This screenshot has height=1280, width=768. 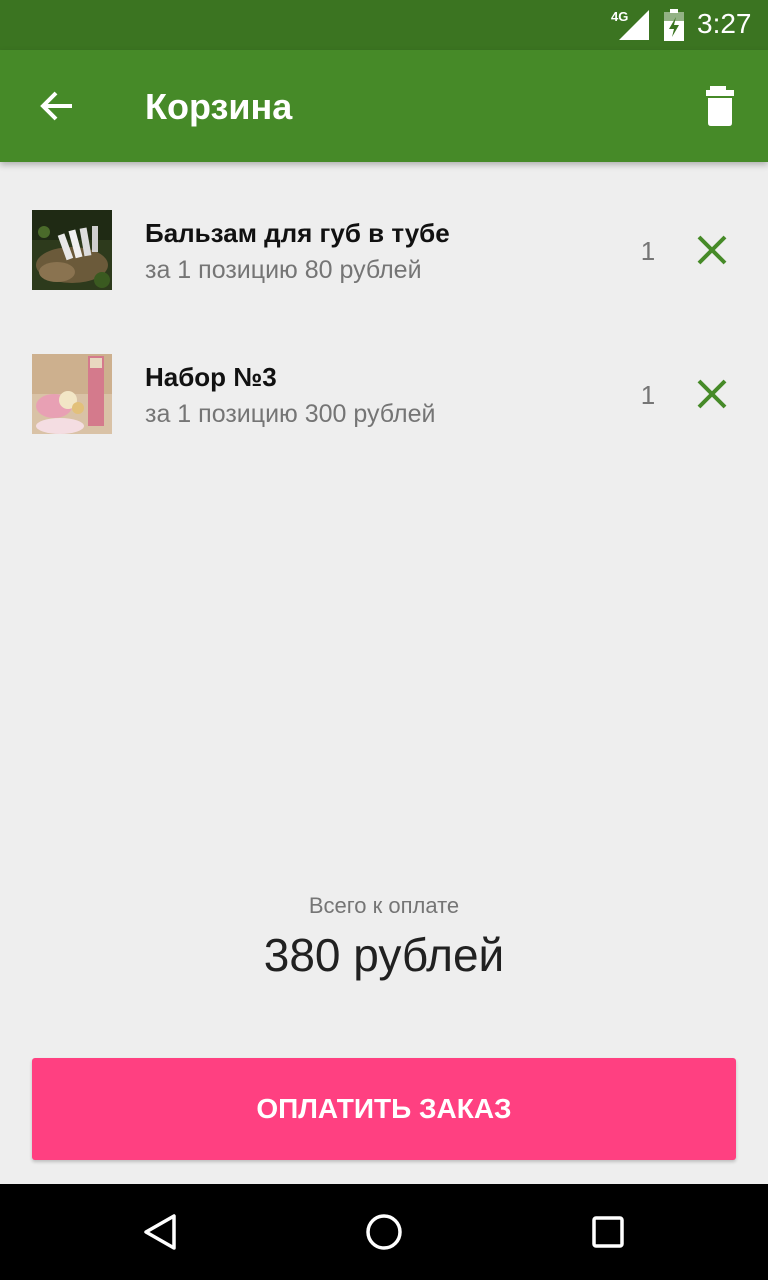 I want to click on trash-icon, so click(x=720, y=106).